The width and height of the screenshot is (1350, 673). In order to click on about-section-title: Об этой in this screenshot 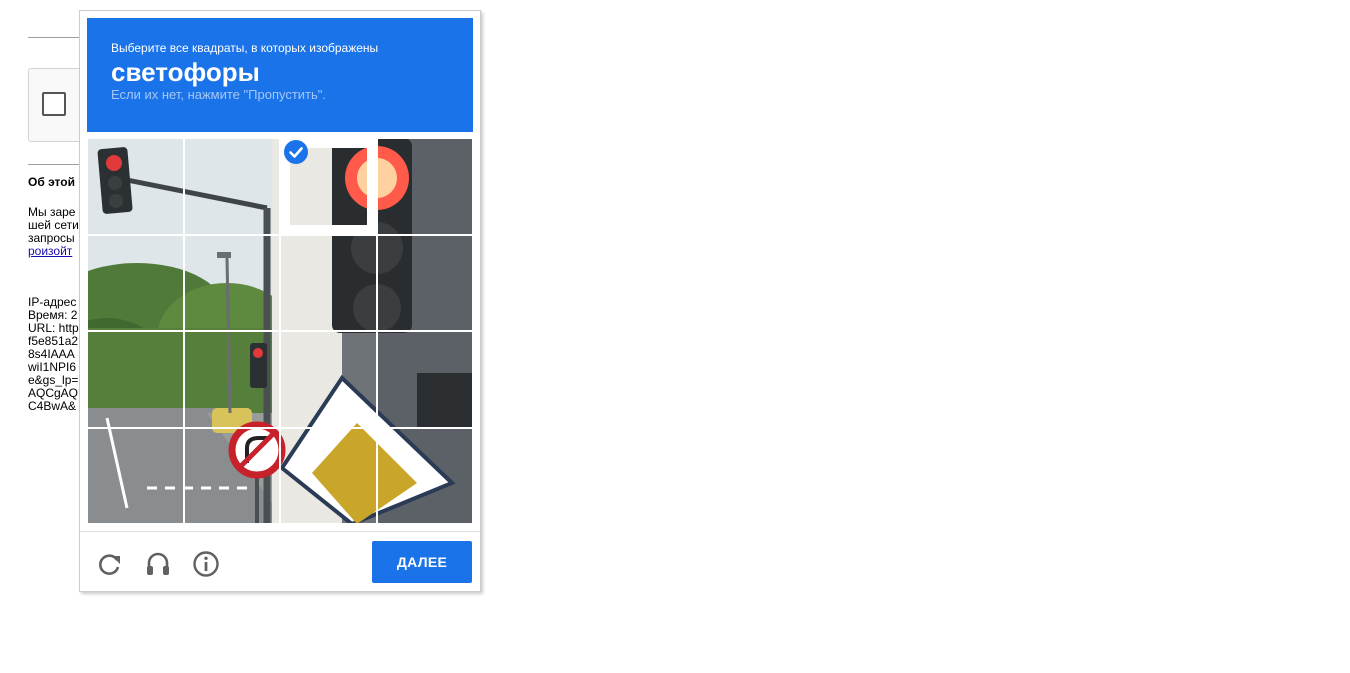, I will do `click(51, 182)`.